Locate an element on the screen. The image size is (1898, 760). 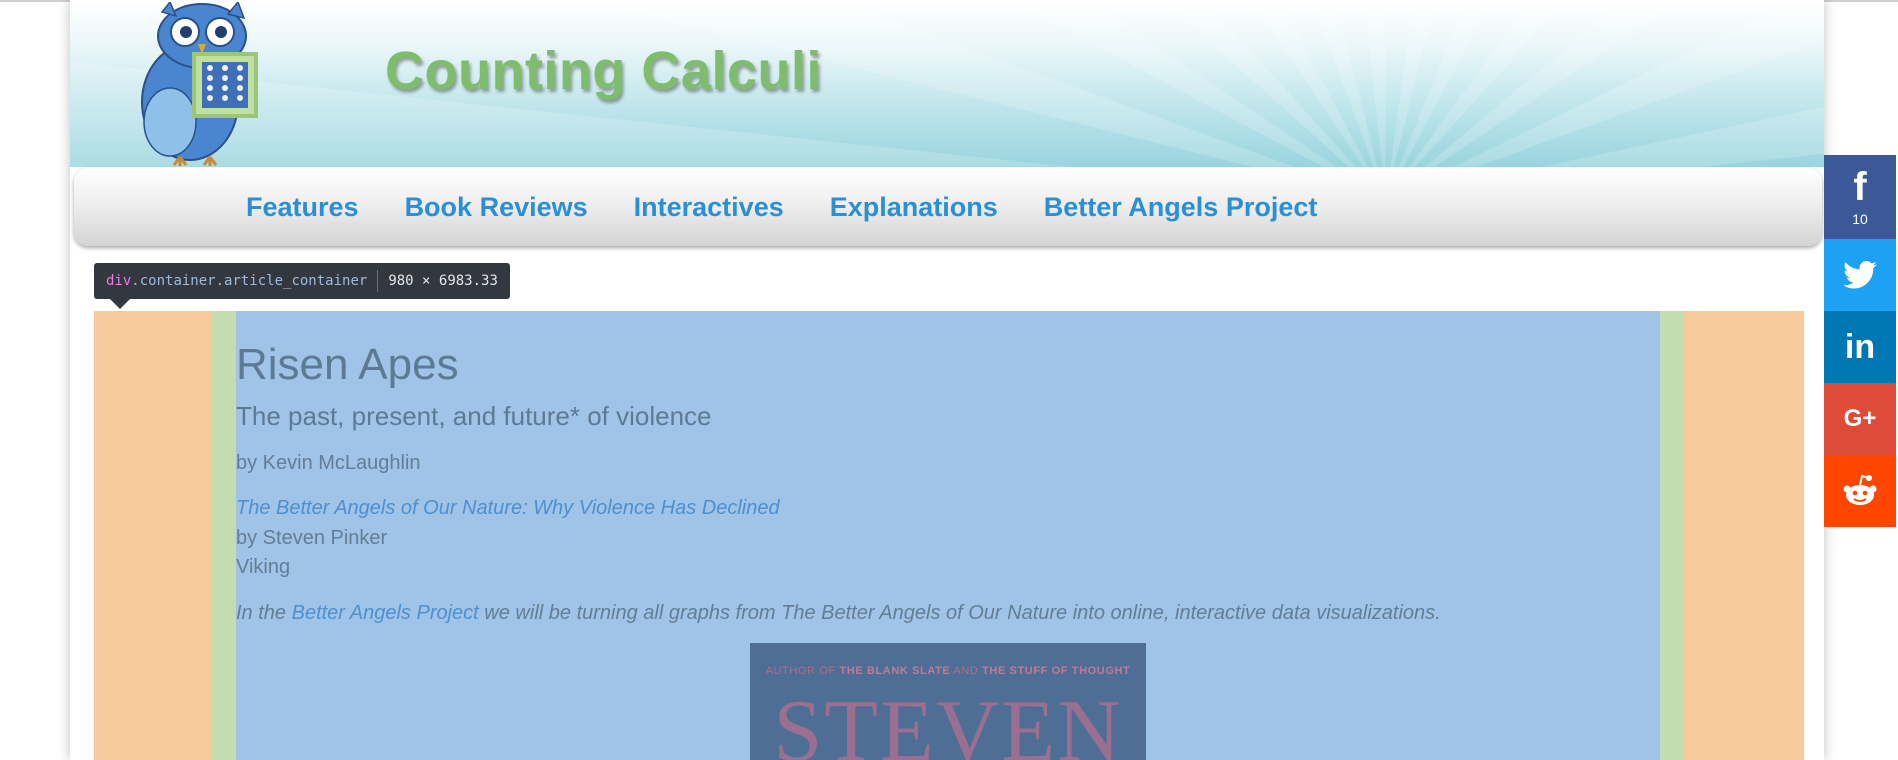
cover-author-name: STEVEN is located at coordinates (948, 721).